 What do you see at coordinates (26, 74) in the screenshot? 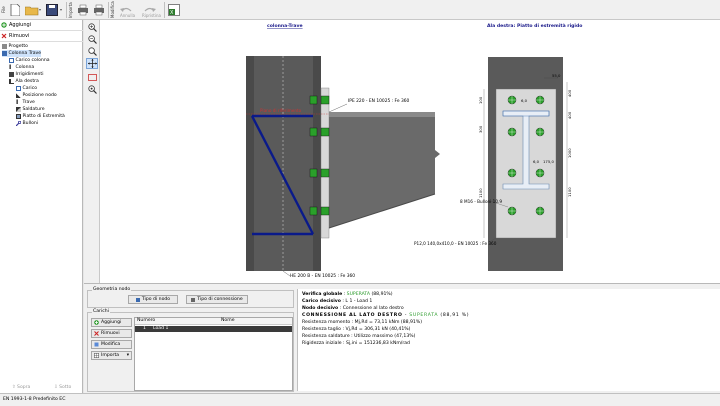
I see `tree-item-irrigidimenti: Irrigidimenti` at bounding box center [26, 74].